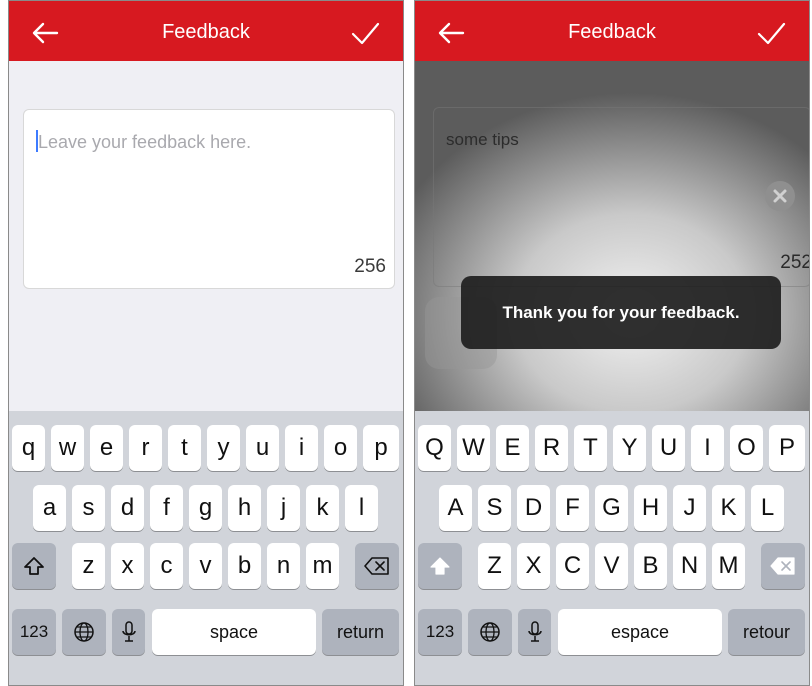 This screenshot has height=686, width=812. What do you see at coordinates (473, 448) in the screenshot?
I see `key-w: W` at bounding box center [473, 448].